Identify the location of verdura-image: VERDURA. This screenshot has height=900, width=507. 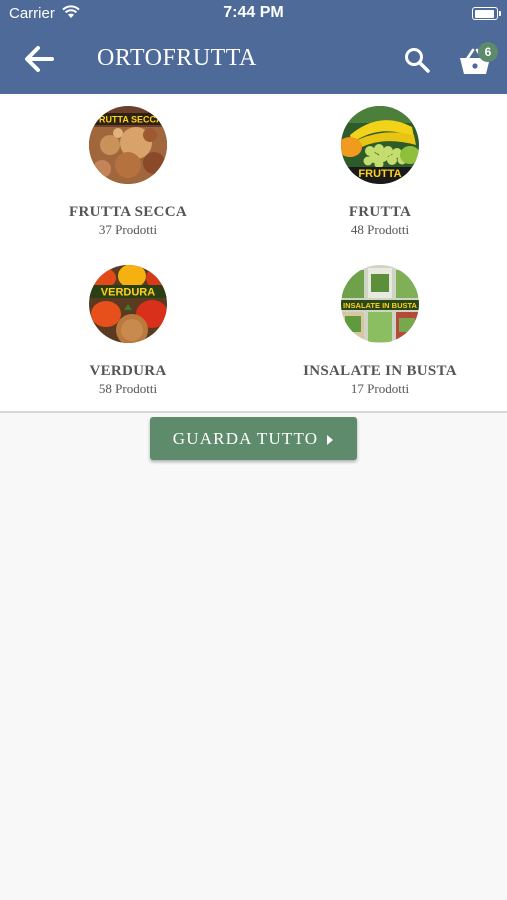
(128, 304).